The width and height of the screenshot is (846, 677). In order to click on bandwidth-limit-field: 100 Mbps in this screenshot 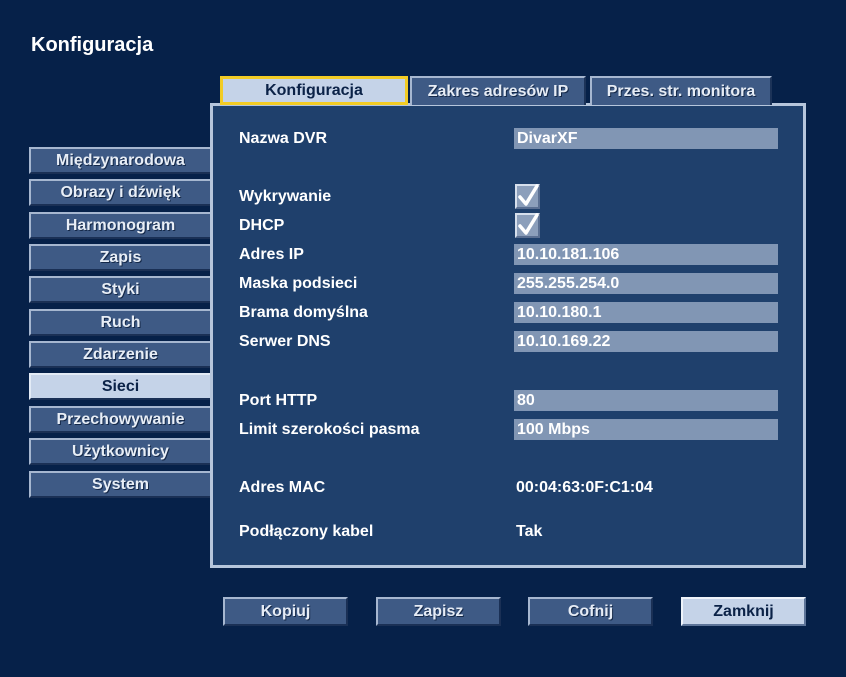, I will do `click(646, 429)`.